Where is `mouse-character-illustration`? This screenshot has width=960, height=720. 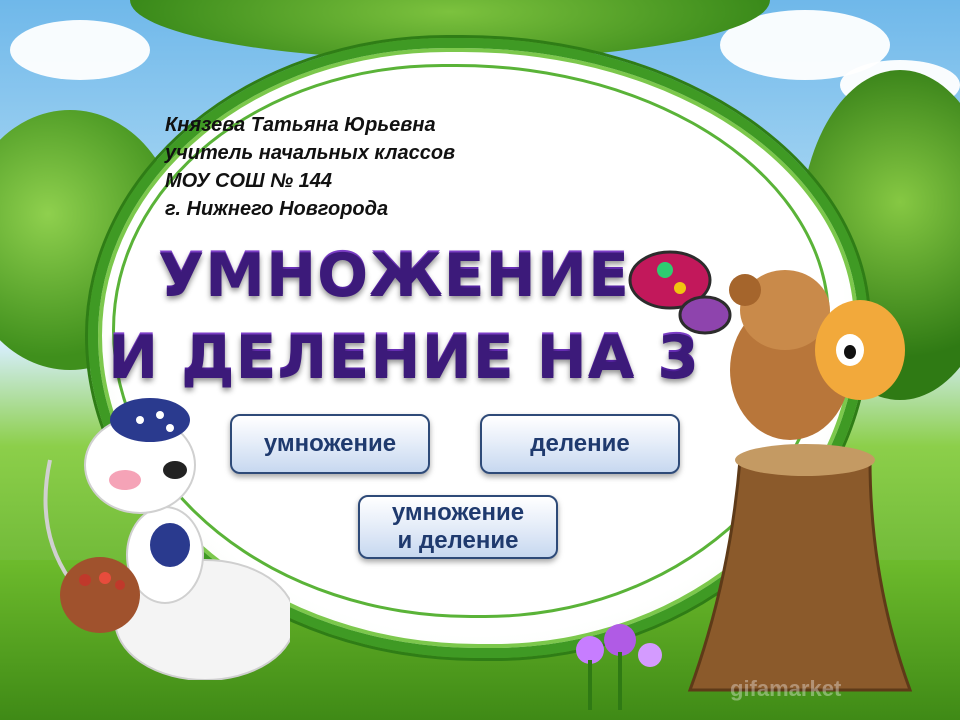
mouse-character-illustration is located at coordinates (166, 539).